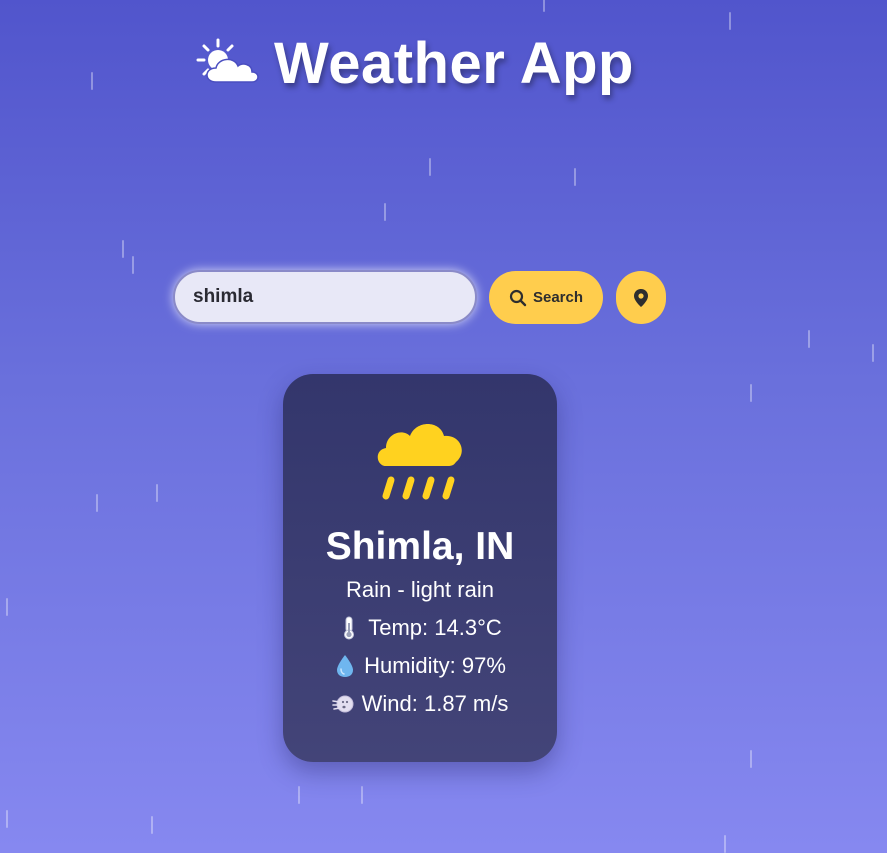  What do you see at coordinates (454, 63) in the screenshot?
I see `app-title-text: Weather App` at bounding box center [454, 63].